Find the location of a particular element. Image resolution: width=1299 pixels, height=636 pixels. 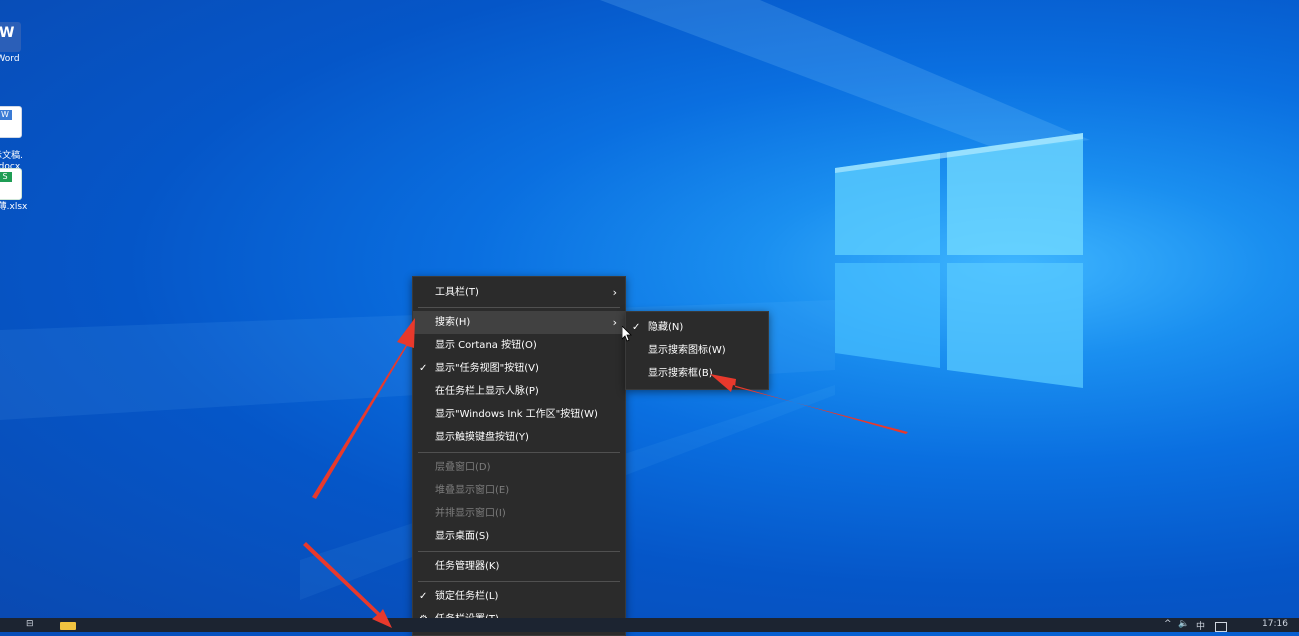

desktop-icon-docx: W 示文稿. .docx is located at coordinates (19, 134).